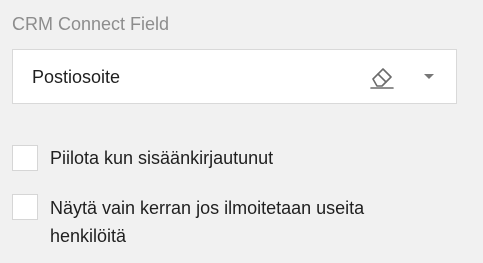 Image resolution: width=483 pixels, height=263 pixels. What do you see at coordinates (382, 77) in the screenshot?
I see `eraser-icon` at bounding box center [382, 77].